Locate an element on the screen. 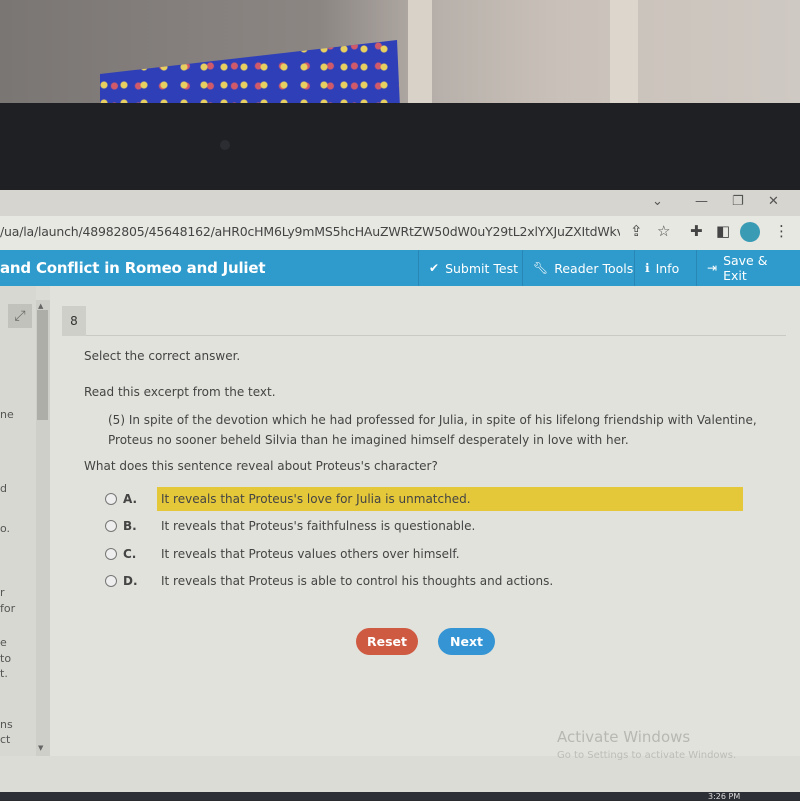 This screenshot has height=801, width=800. close-icon: ✕ is located at coordinates (773, 201).